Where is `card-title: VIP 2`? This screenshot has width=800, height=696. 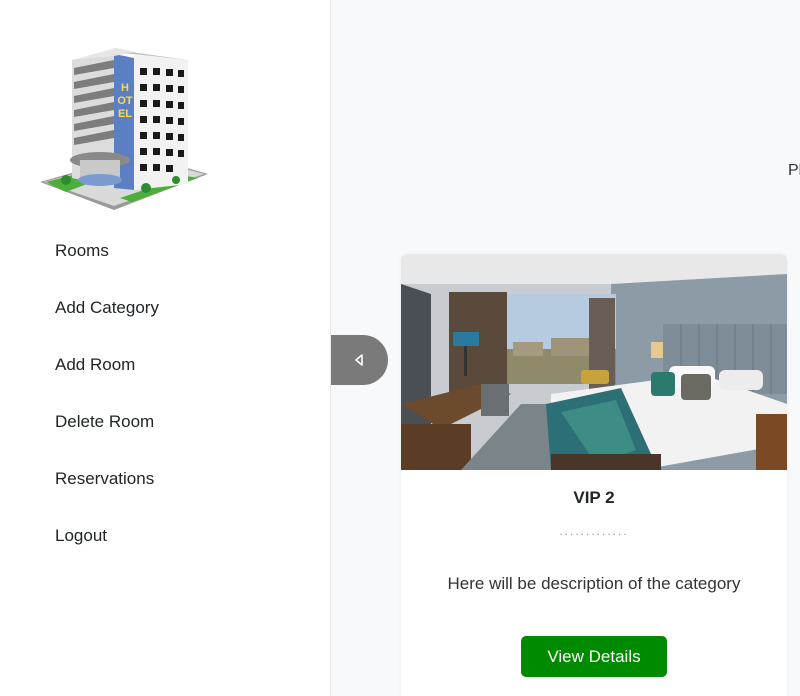
card-title: VIP 2 is located at coordinates (594, 497).